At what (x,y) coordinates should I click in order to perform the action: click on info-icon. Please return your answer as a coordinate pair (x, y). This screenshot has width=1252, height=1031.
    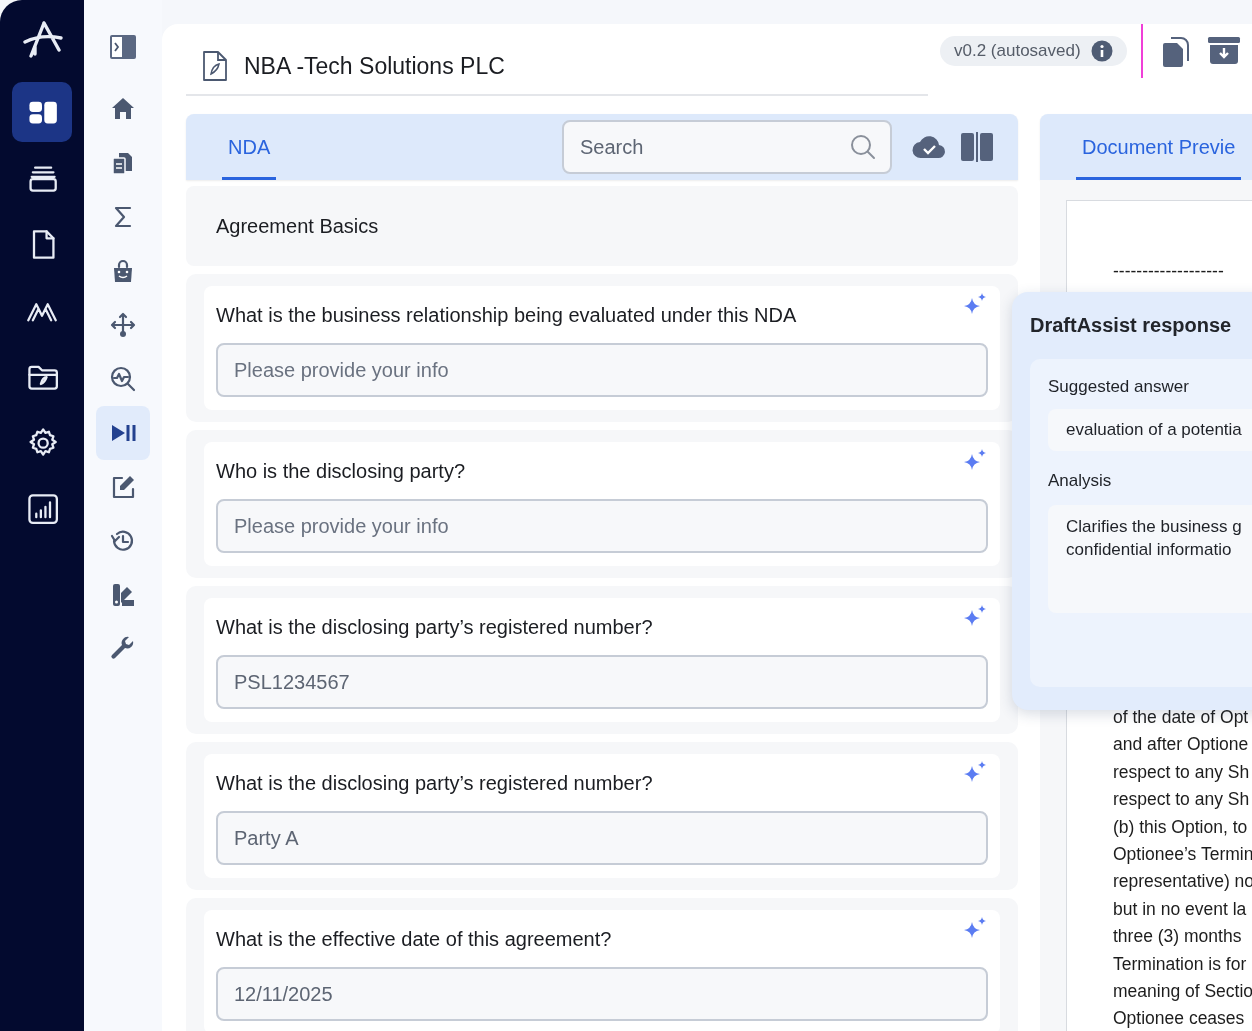
    Looking at the image, I should click on (1101, 51).